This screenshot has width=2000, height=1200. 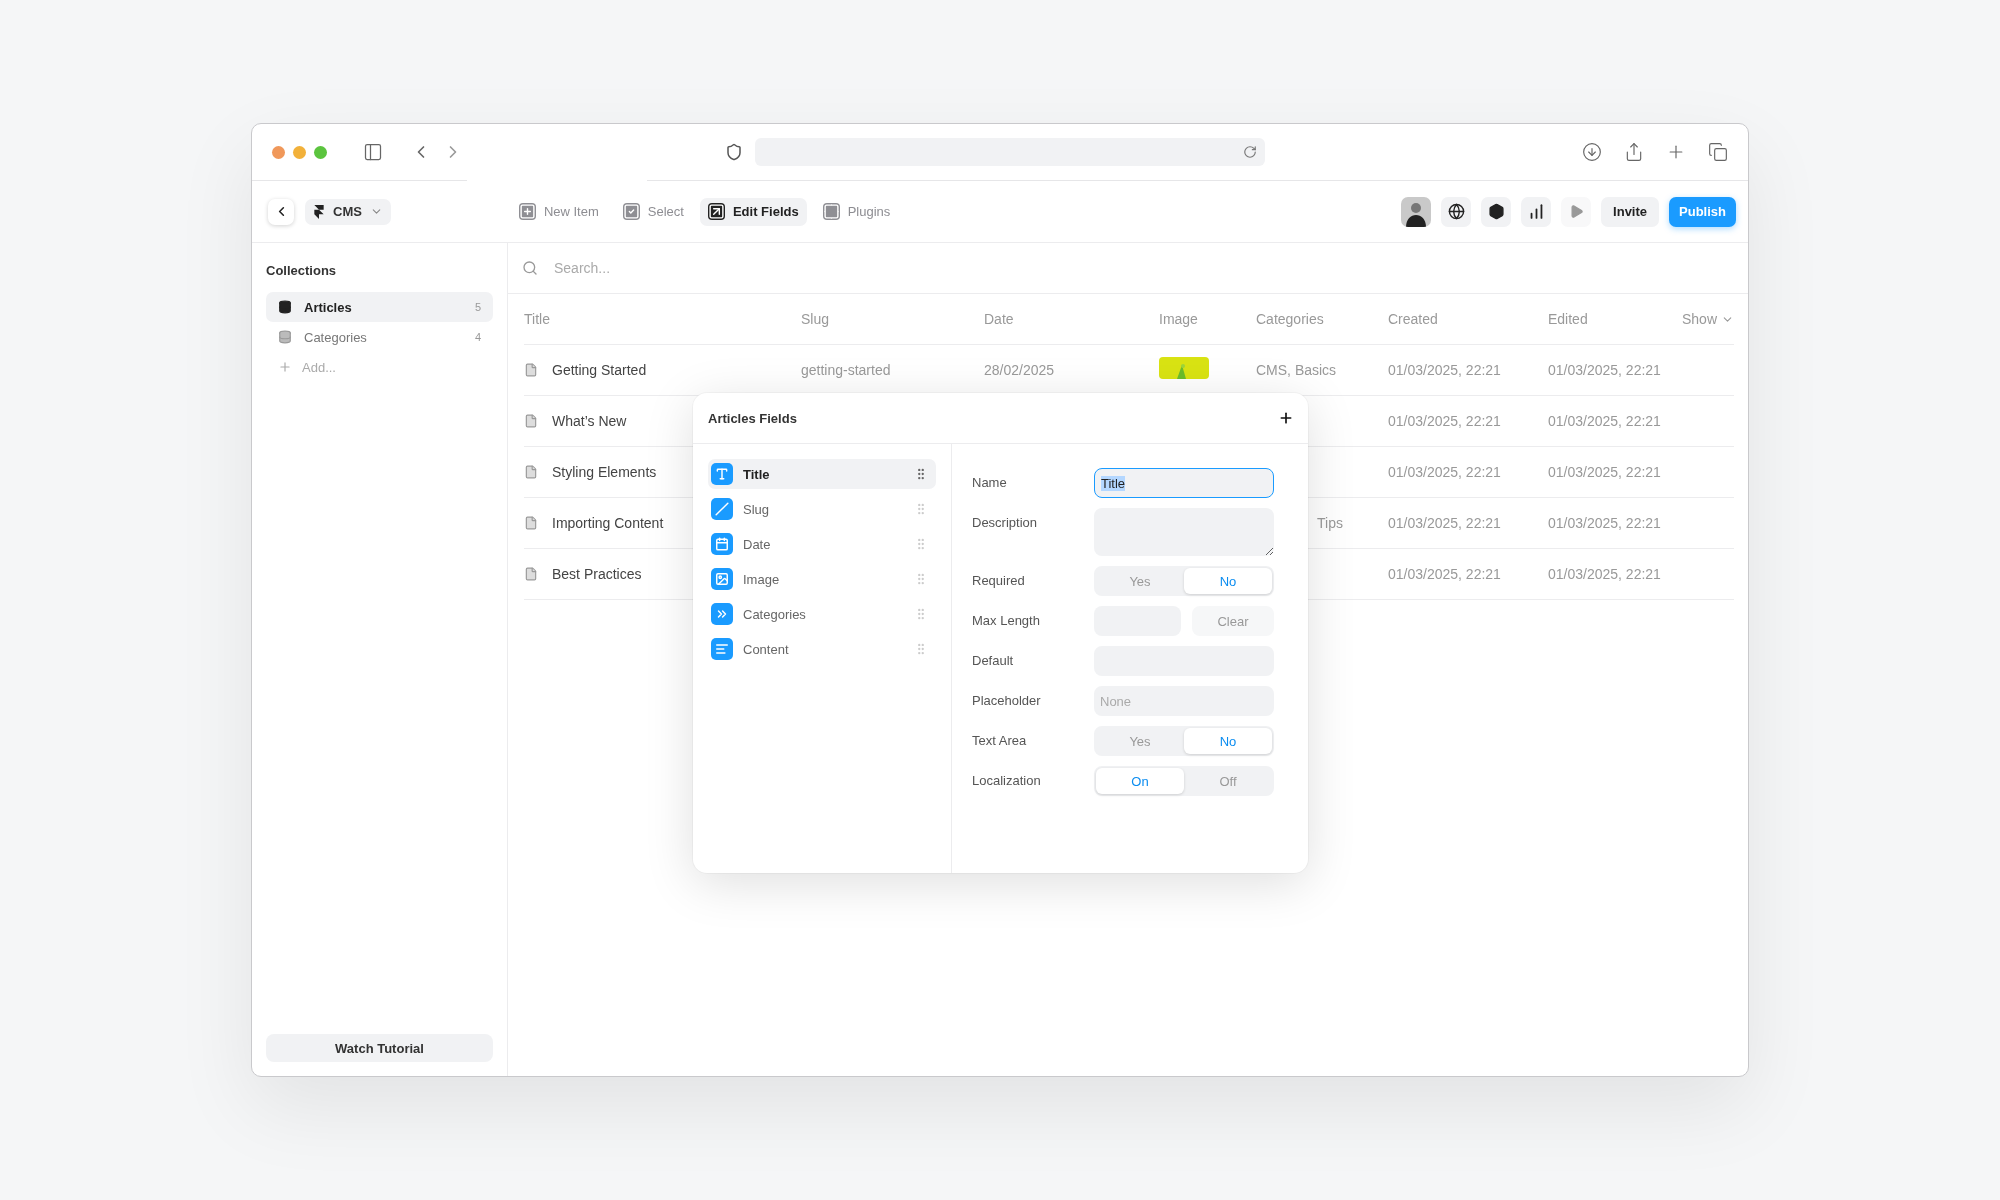 What do you see at coordinates (379, 307) in the screenshot?
I see `sidebar-item: Articles 5` at bounding box center [379, 307].